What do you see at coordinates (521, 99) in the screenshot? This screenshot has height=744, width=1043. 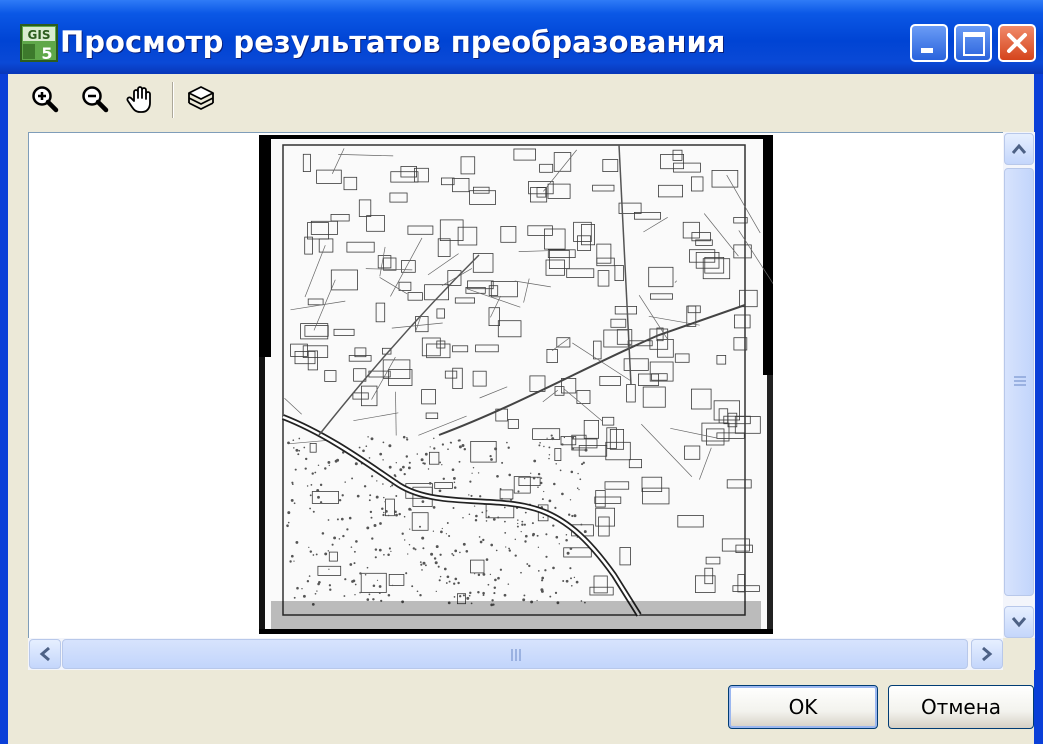 I see `toolbar` at bounding box center [521, 99].